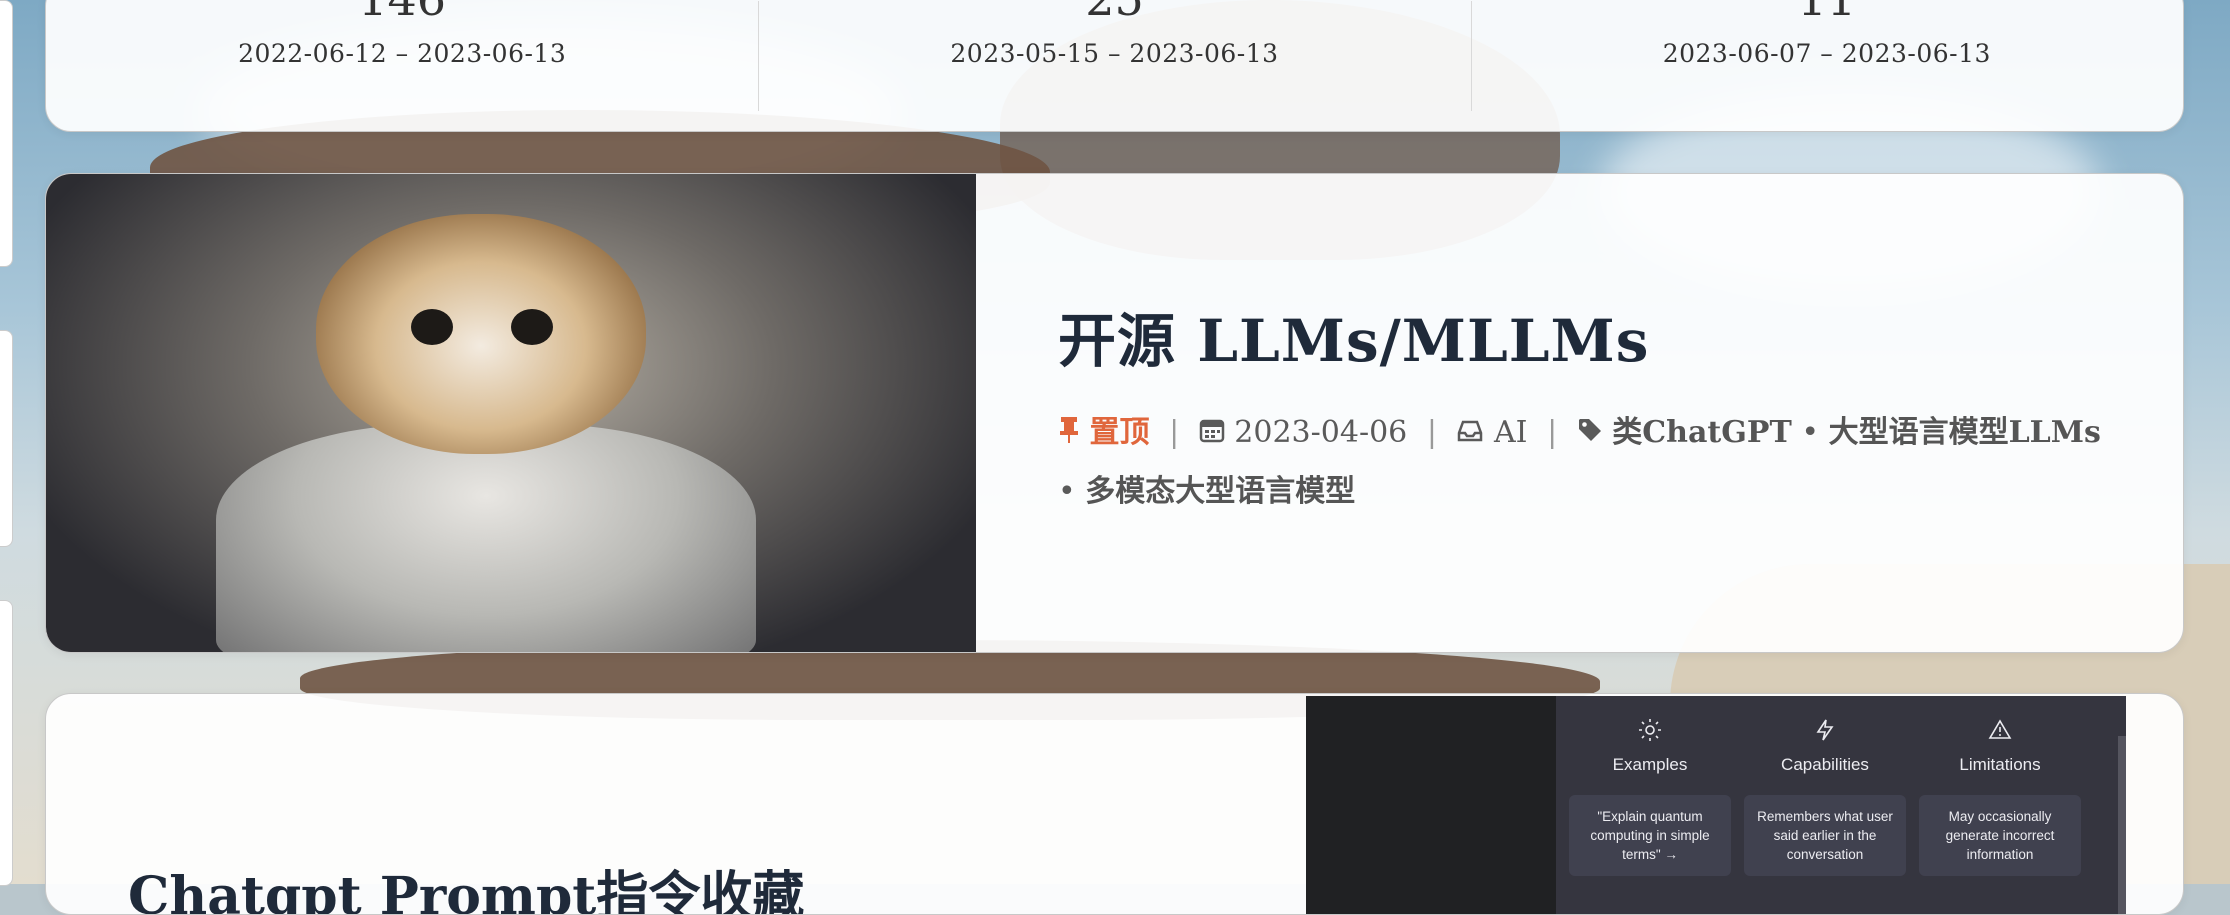 The image size is (2230, 915). Describe the element at coordinates (2122, 825) in the screenshot. I see `scrollbar` at that location.